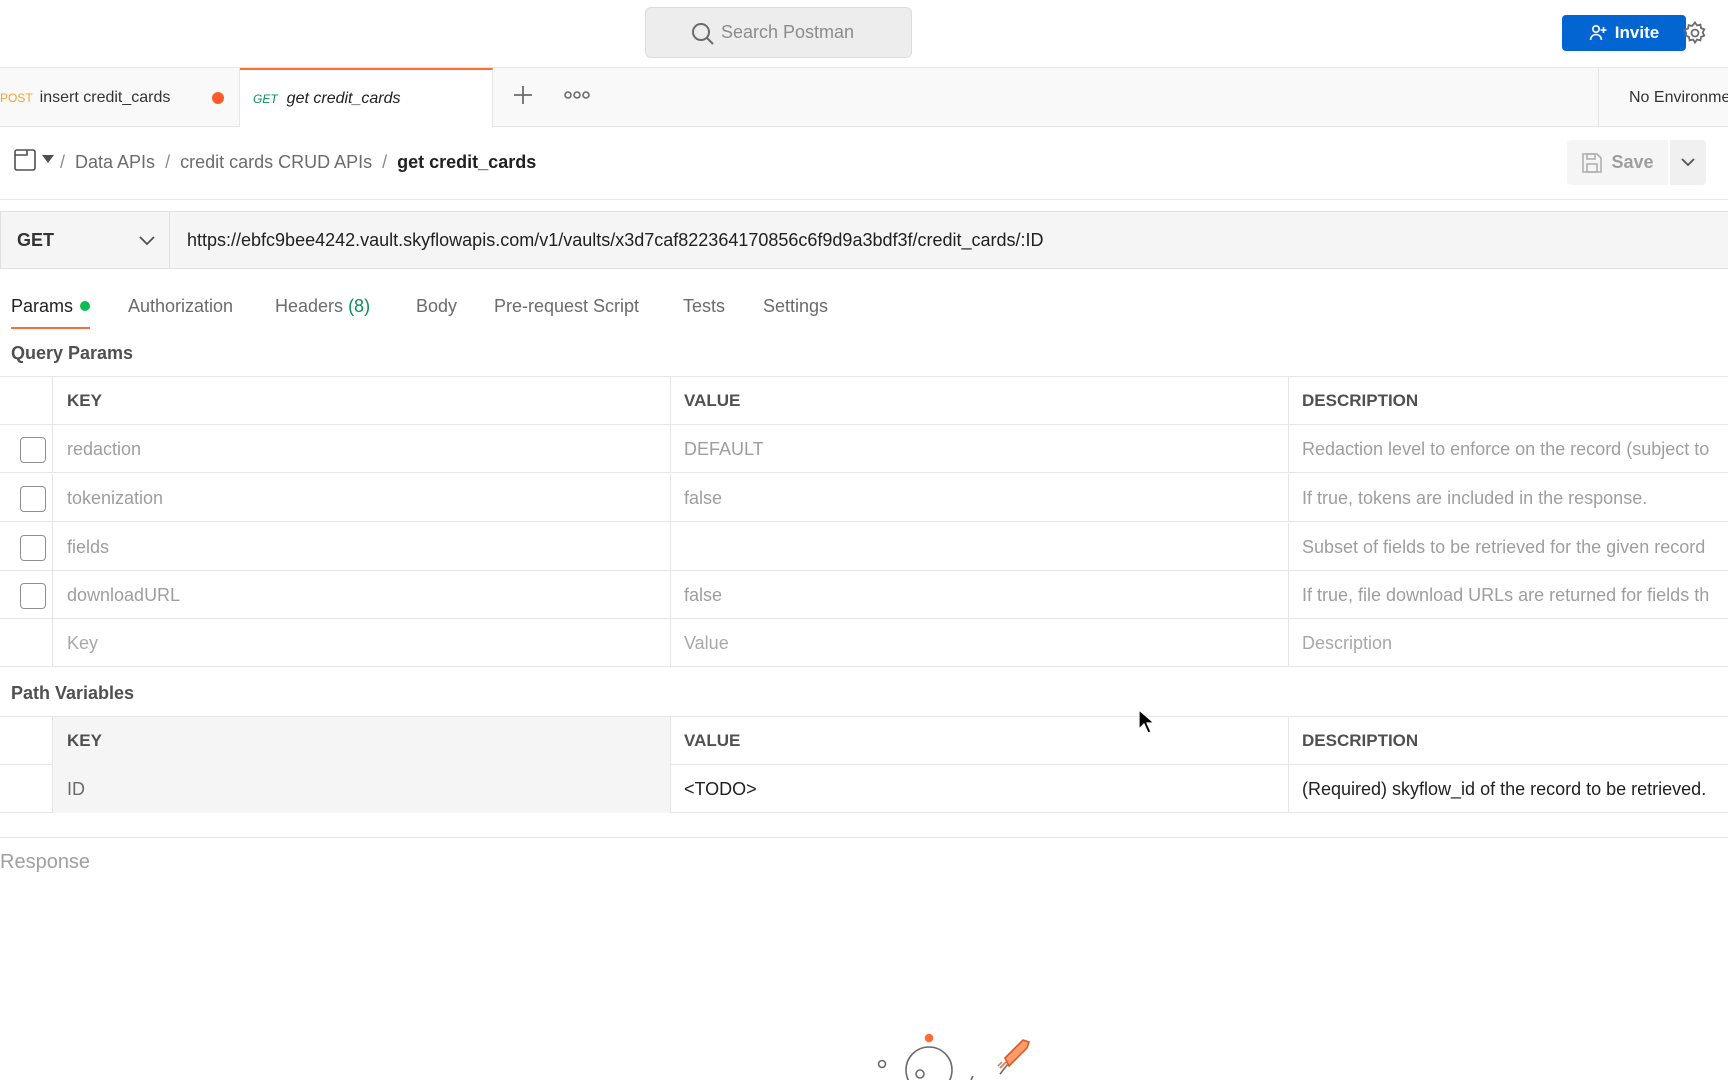 This screenshot has height=1080, width=1728. I want to click on param-key: downloadURL, so click(362, 595).